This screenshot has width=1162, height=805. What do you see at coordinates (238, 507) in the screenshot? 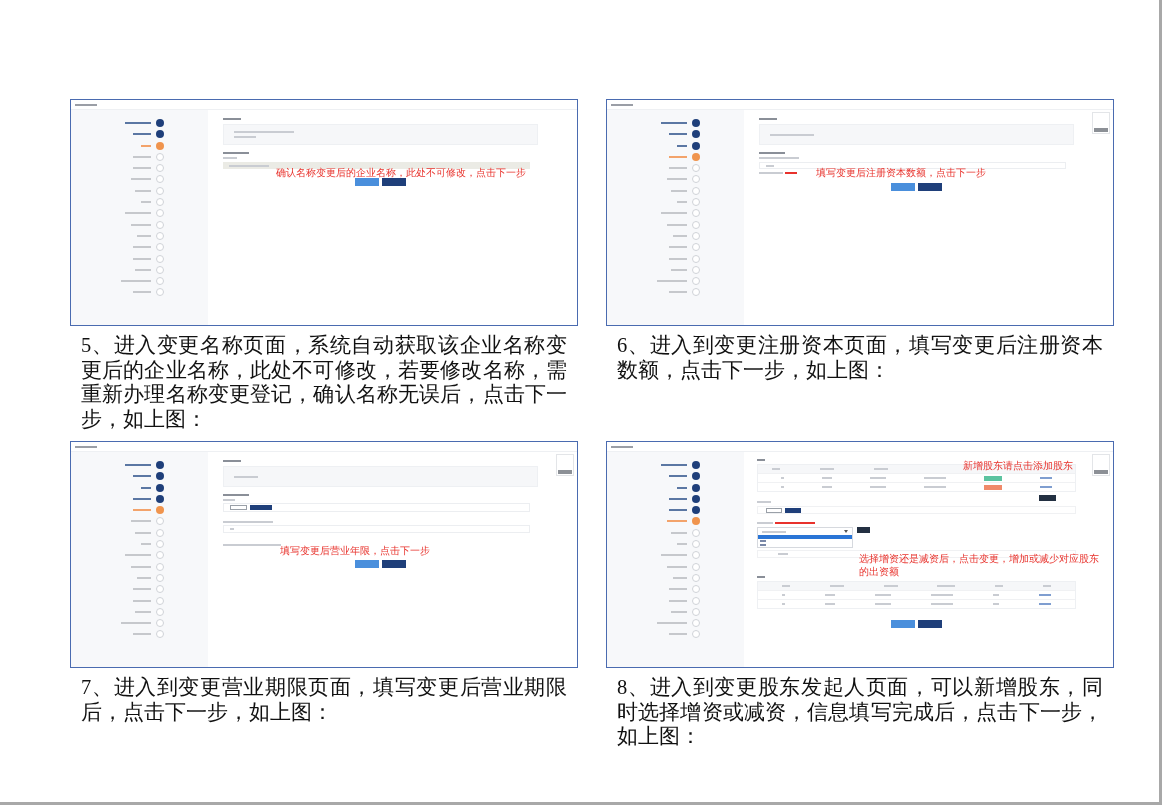
I see `fixed-term-option` at bounding box center [238, 507].